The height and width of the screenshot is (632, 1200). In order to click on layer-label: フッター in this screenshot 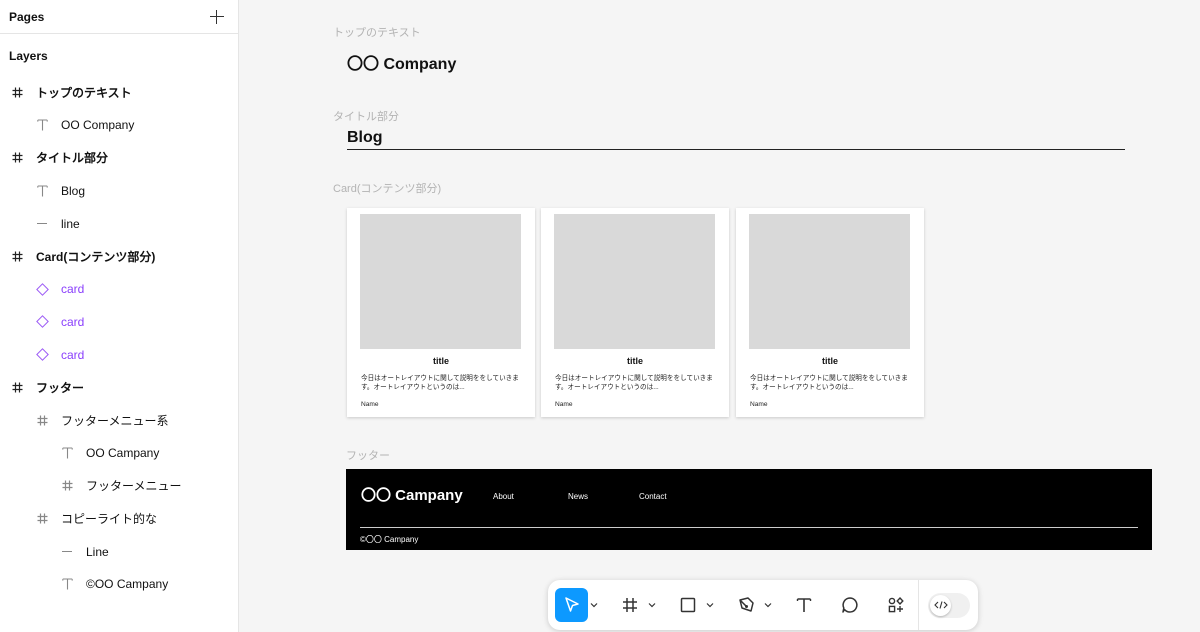, I will do `click(60, 388)`.